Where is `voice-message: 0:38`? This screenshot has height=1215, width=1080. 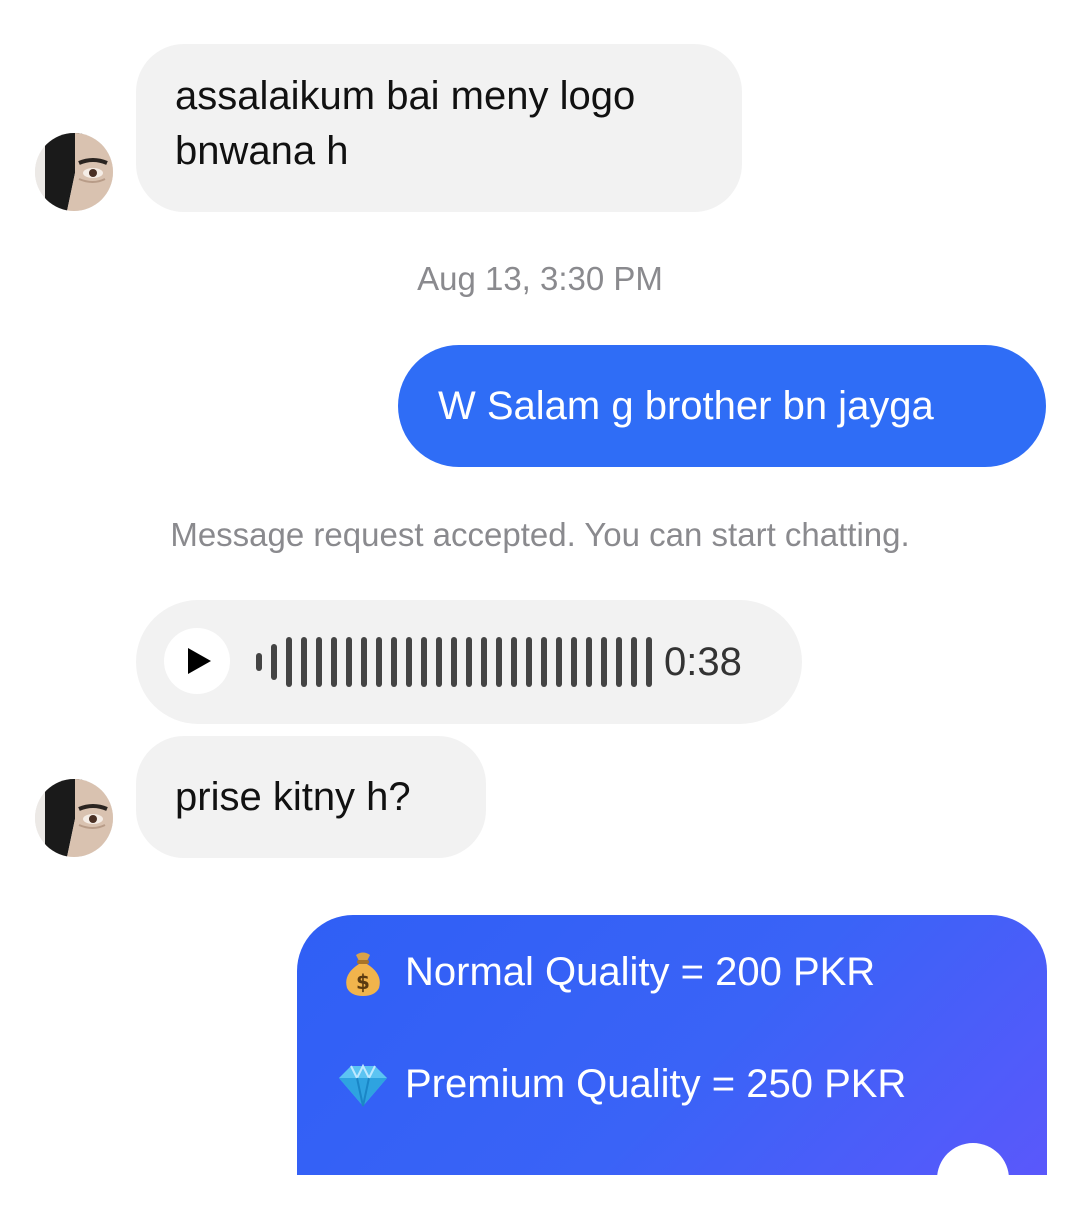
voice-message: 0:38 is located at coordinates (469, 662).